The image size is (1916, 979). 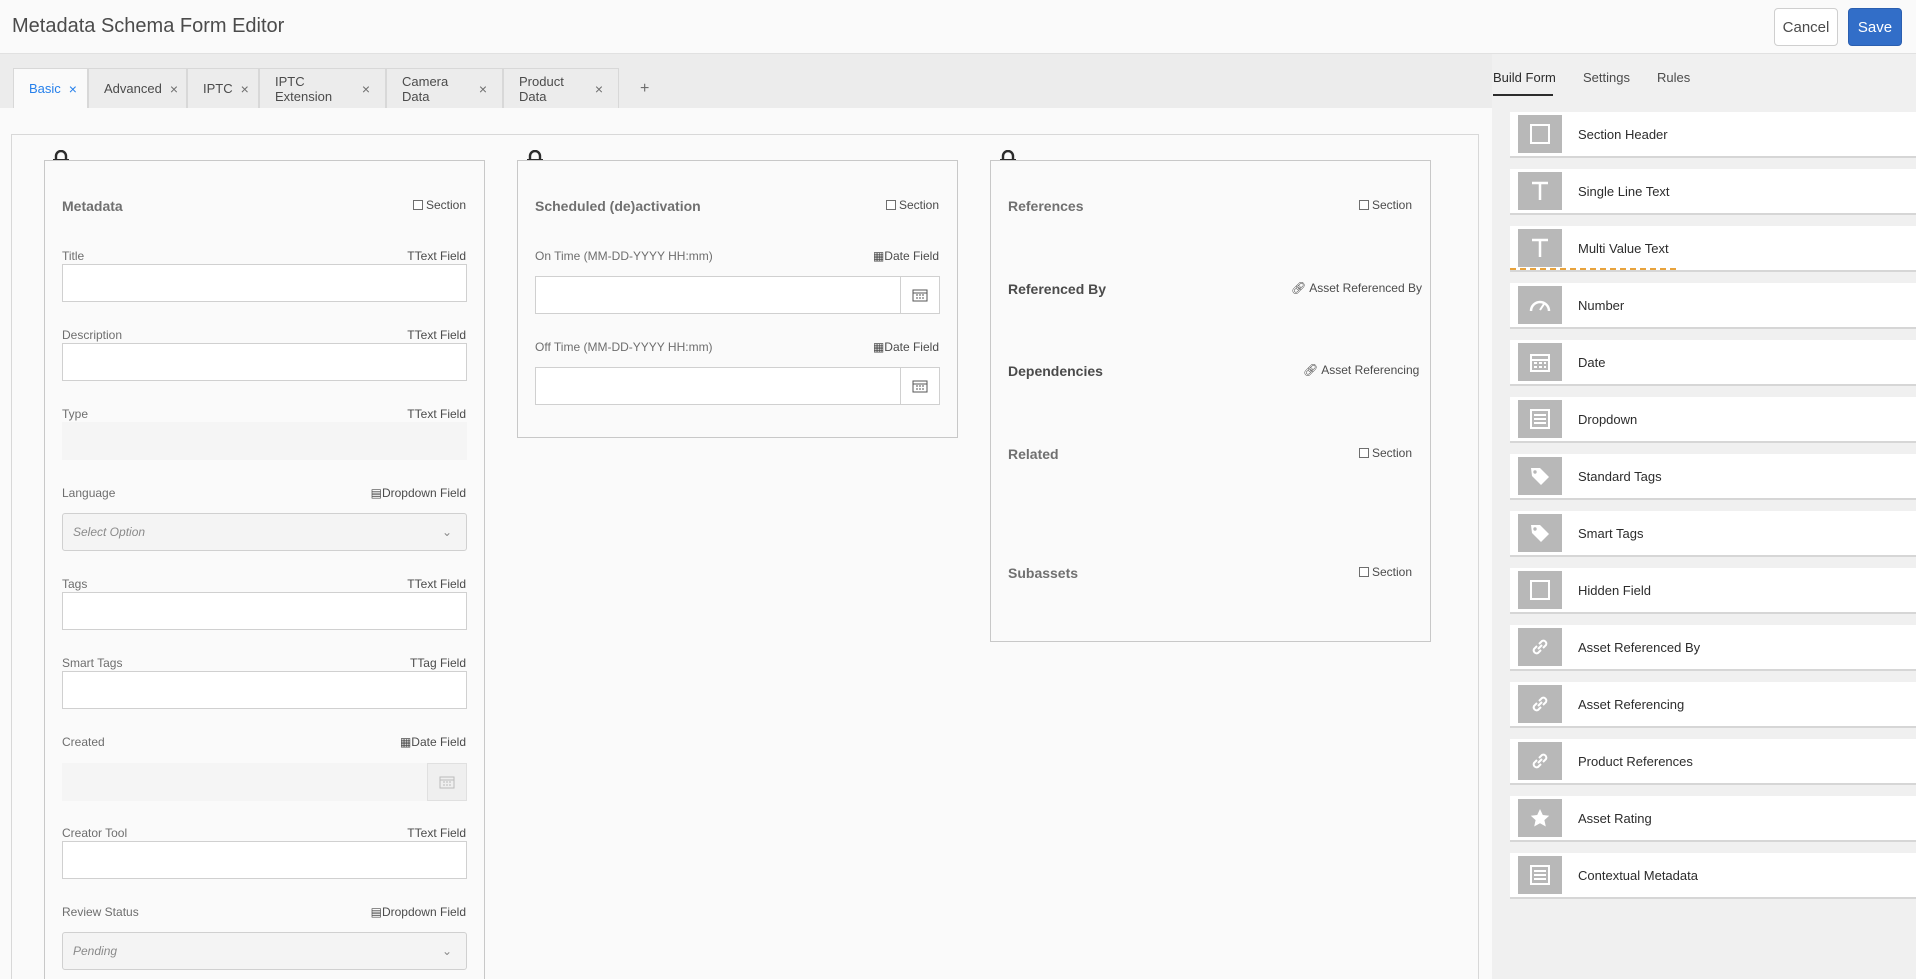 I want to click on tab-advanced: Advanced ×, so click(x=137, y=88).